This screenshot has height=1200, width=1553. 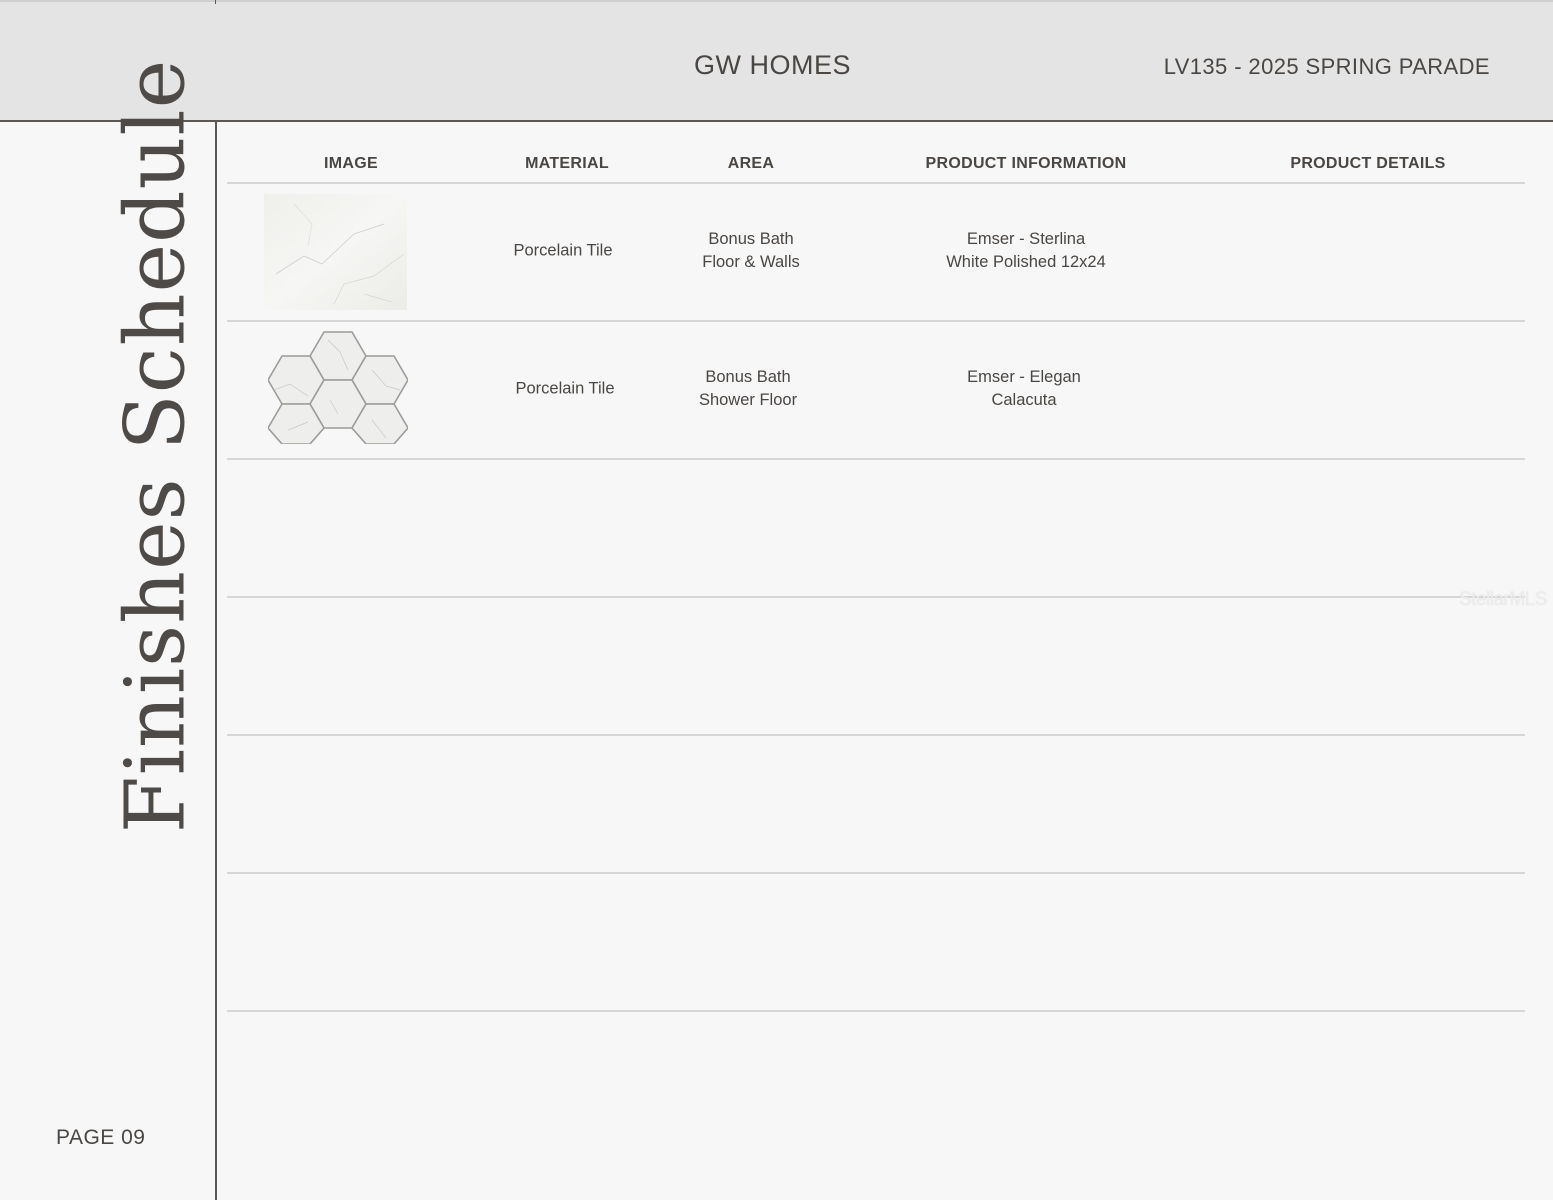 What do you see at coordinates (351, 163) in the screenshot?
I see `column-header-image: IMAGE` at bounding box center [351, 163].